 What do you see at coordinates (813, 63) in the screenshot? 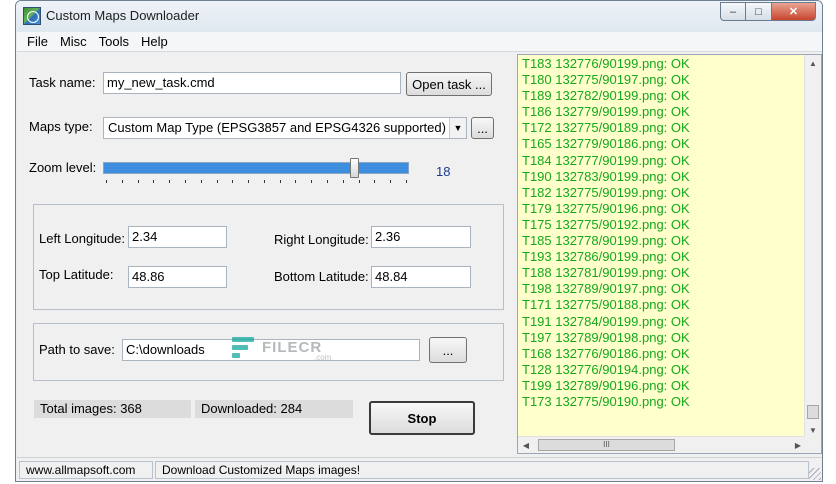
I see `scroll-up-icon: ▲` at bounding box center [813, 63].